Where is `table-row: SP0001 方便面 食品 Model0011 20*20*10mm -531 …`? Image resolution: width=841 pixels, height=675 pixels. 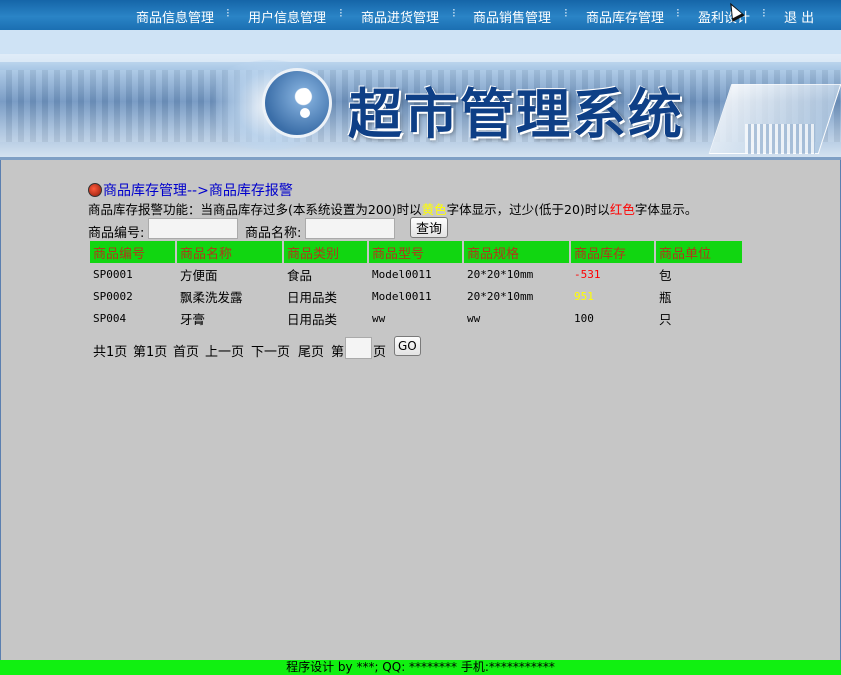
table-row: SP0001 方便面 食品 Model0011 20*20*10mm -531 … is located at coordinates (416, 274).